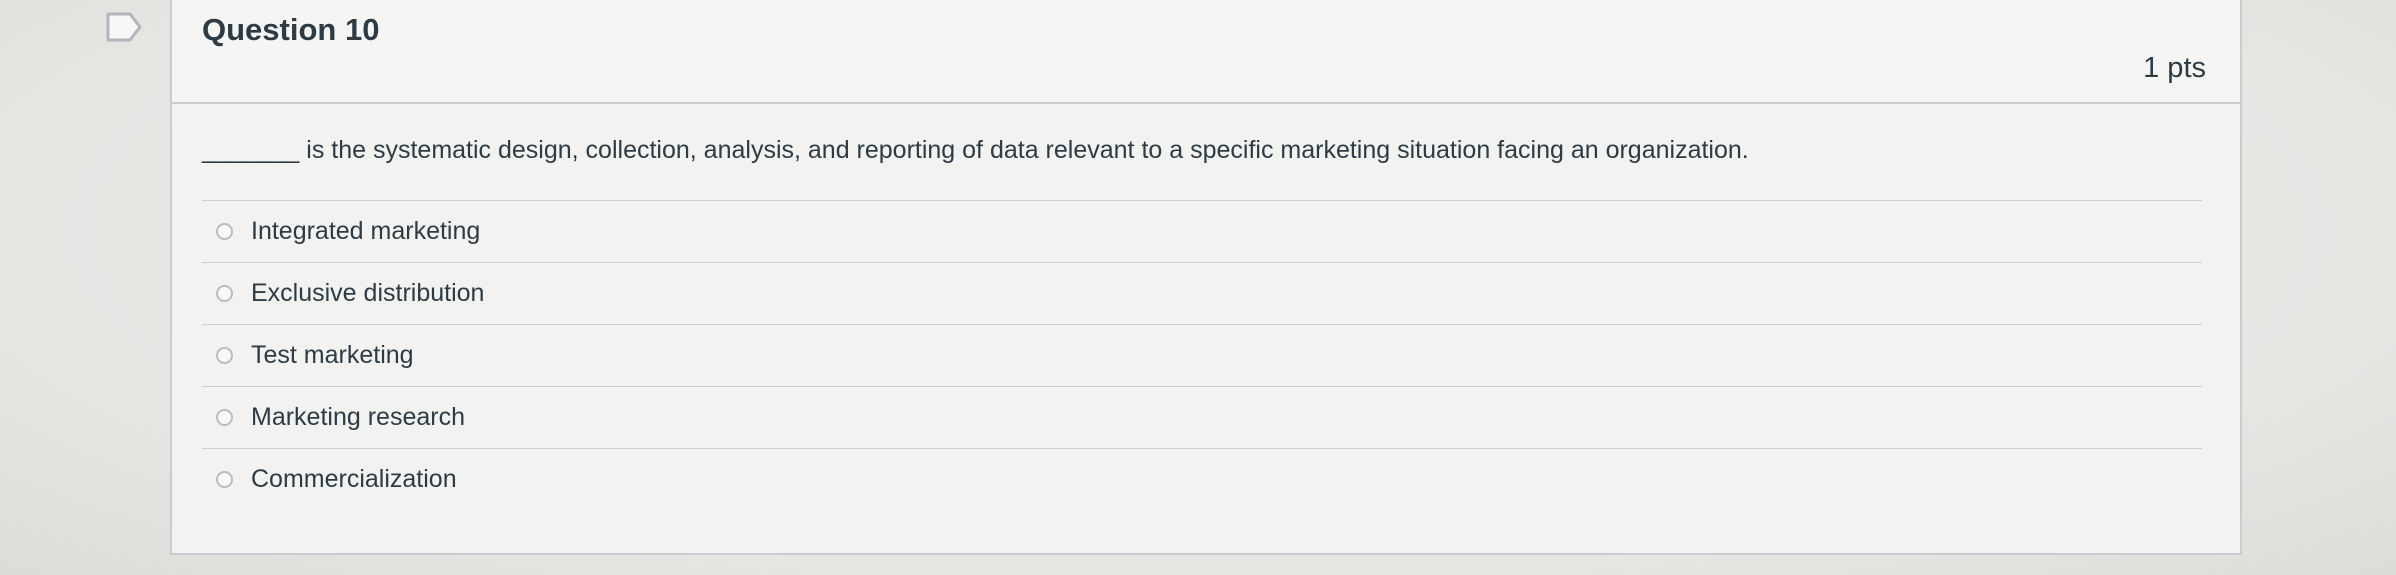 This screenshot has width=2396, height=575. Describe the element at coordinates (358, 417) in the screenshot. I see `answer-label: Marketing research` at that location.